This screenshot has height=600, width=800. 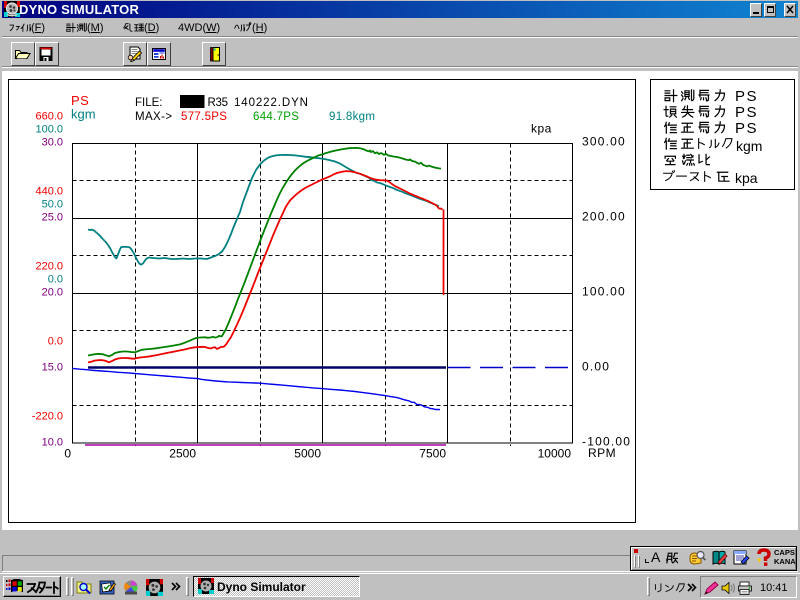 What do you see at coordinates (153, 117) in the screenshot?
I see `svg-text: MAX->` at bounding box center [153, 117].